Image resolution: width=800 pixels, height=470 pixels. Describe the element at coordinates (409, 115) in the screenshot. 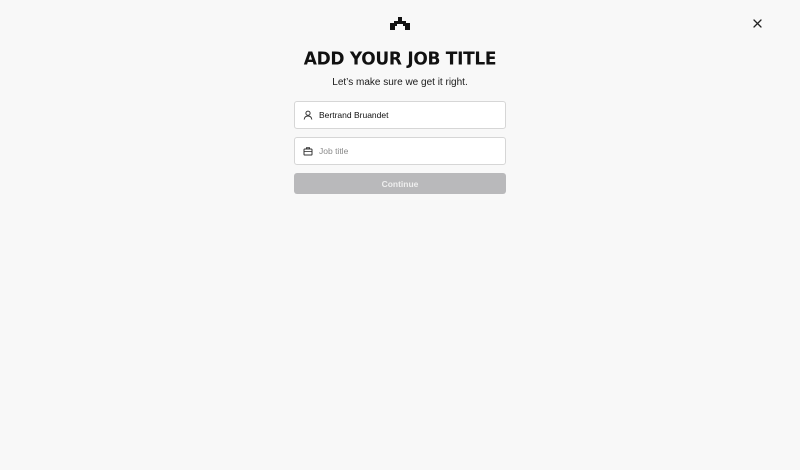

I see `name-input` at that location.